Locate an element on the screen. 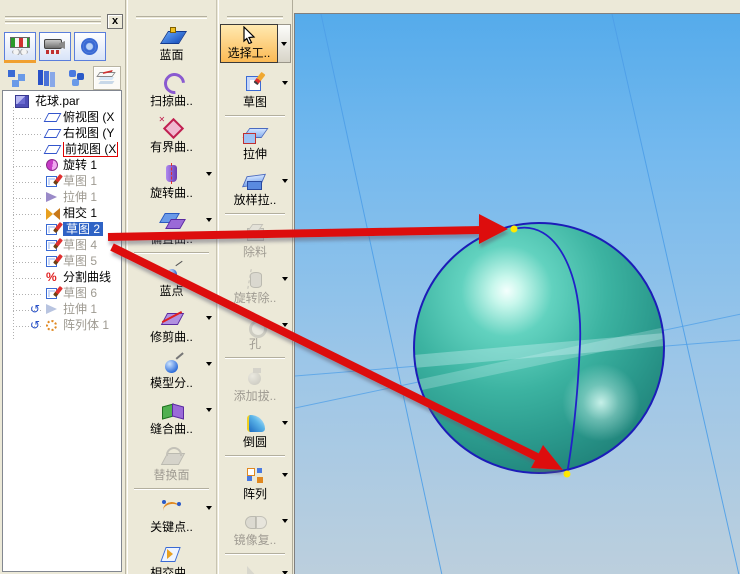 The height and width of the screenshot is (574, 740). part-cube-icon is located at coordinates (22, 101).